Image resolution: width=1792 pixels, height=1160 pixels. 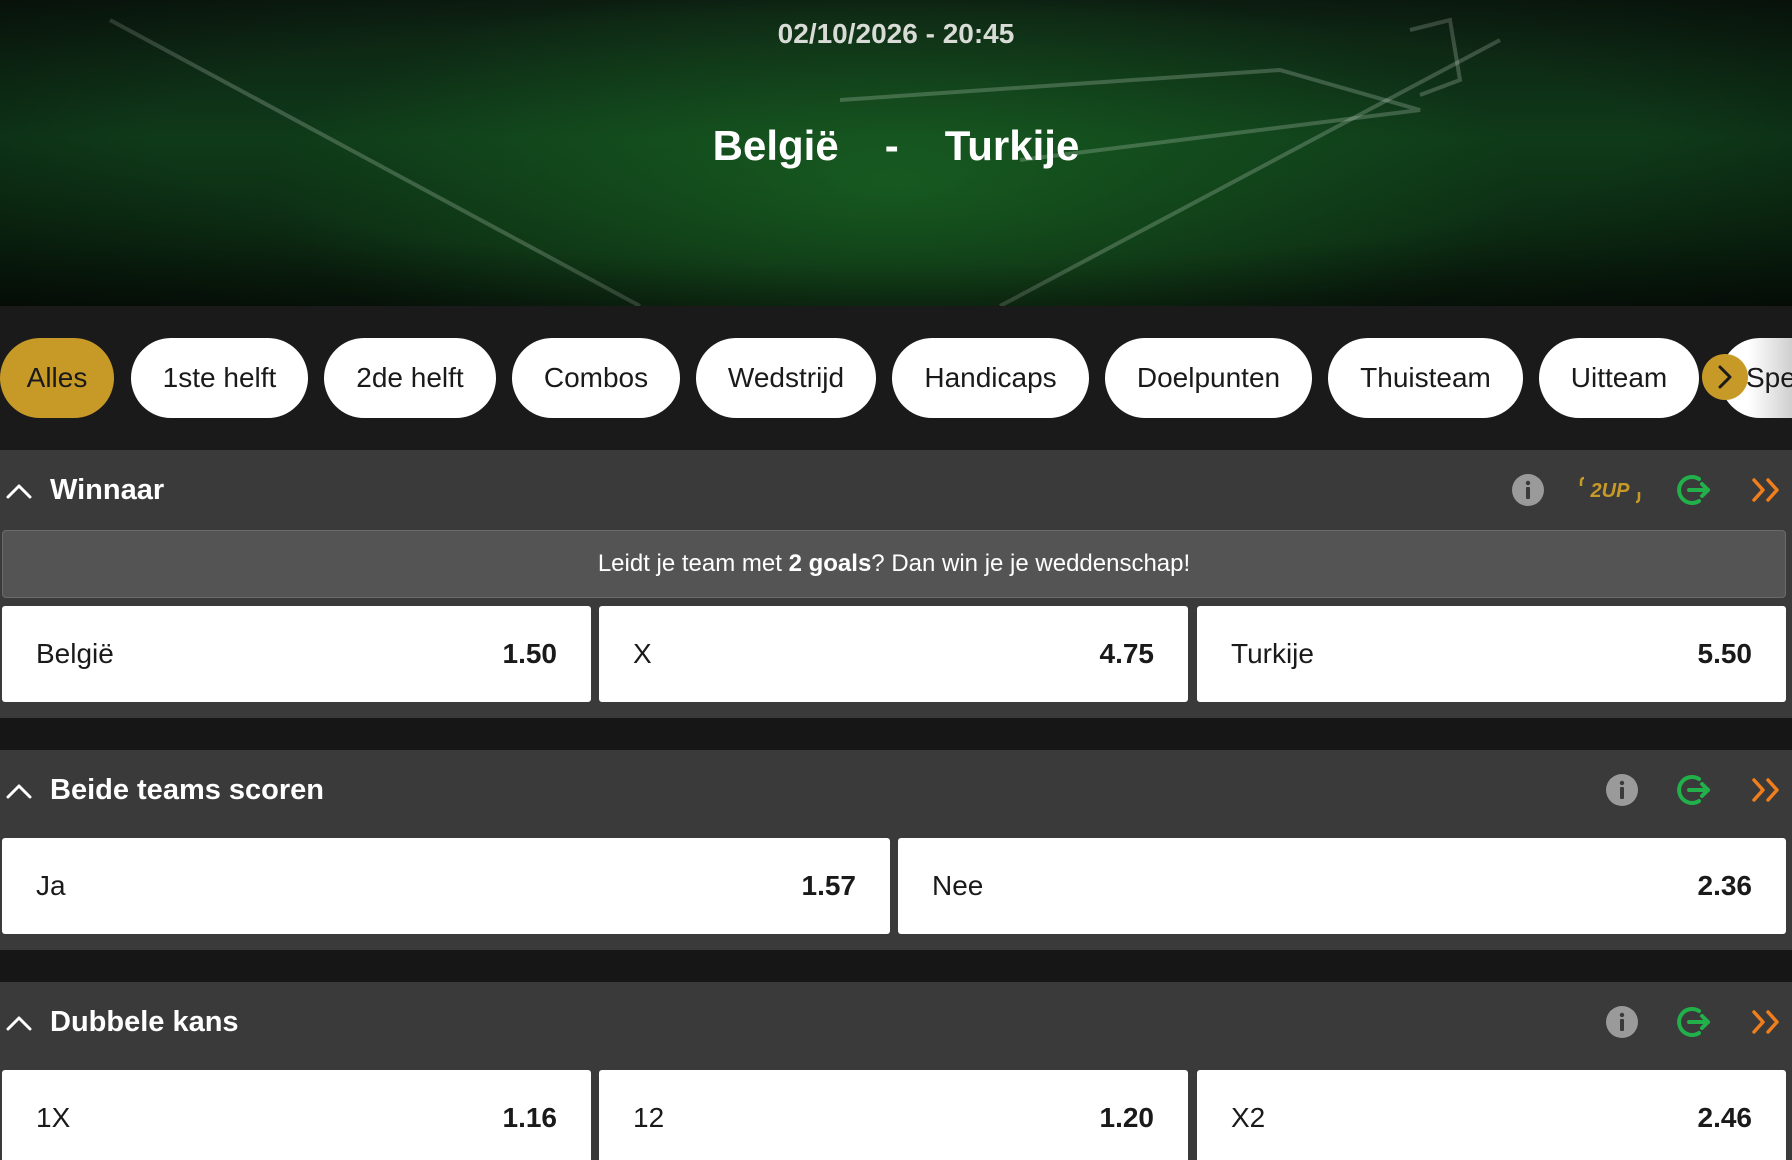 I want to click on tab-alles: Alles, so click(x=57, y=378).